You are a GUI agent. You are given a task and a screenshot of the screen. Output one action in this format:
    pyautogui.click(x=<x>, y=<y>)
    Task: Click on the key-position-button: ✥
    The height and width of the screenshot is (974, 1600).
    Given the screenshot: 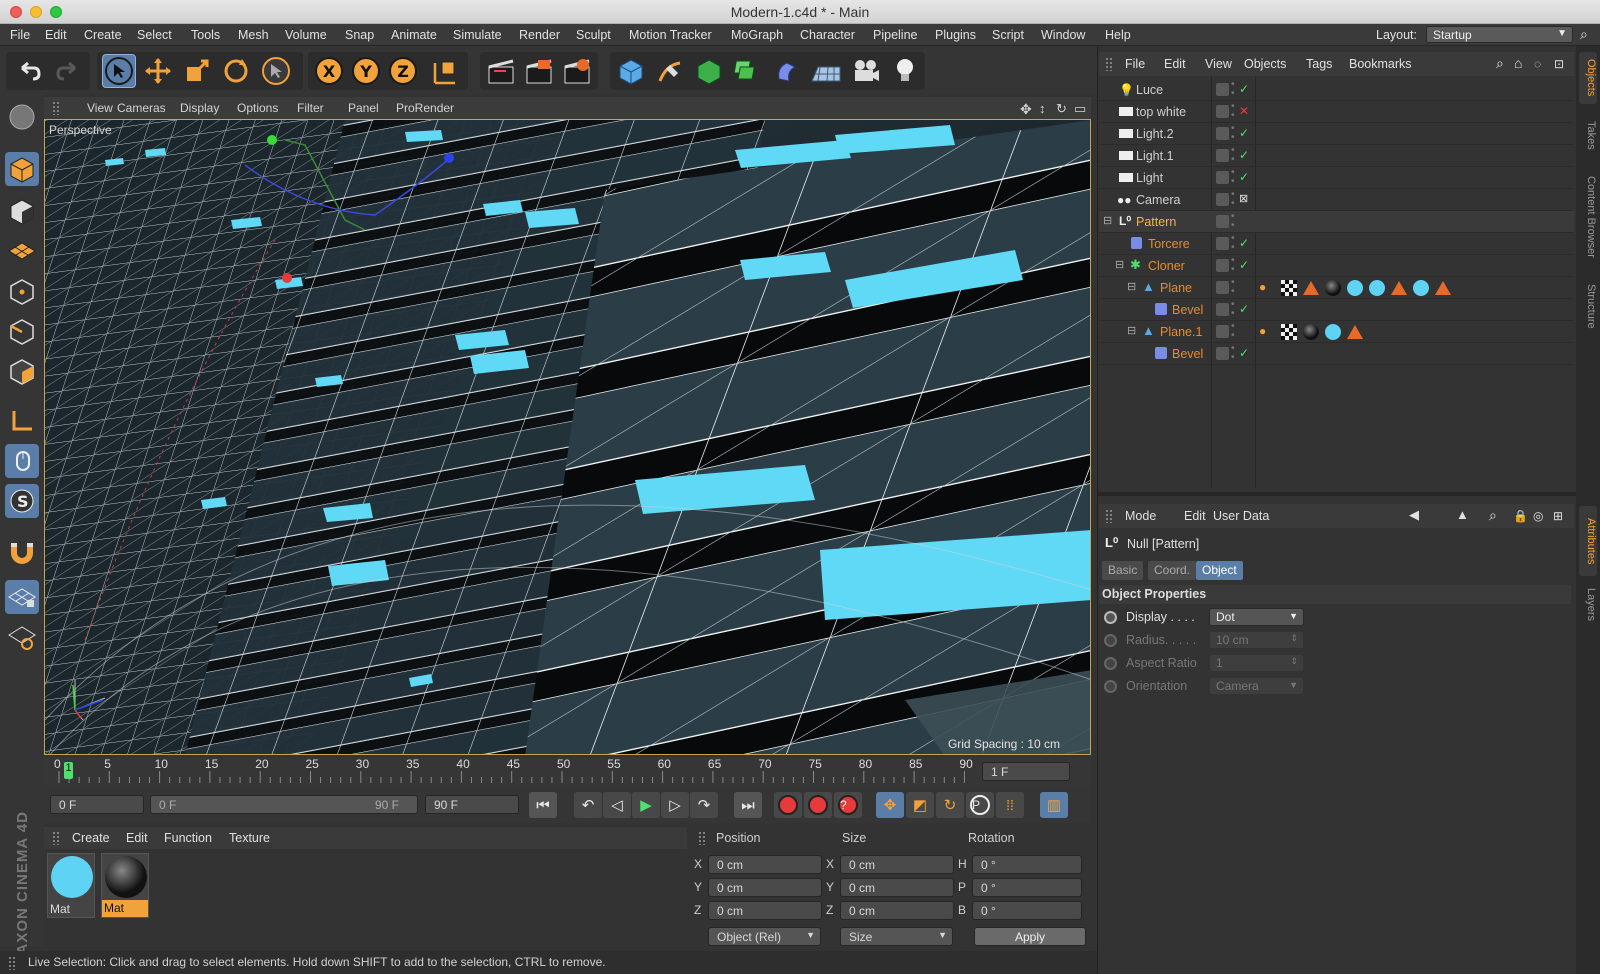 What is the action you would take?
    pyautogui.click(x=890, y=805)
    